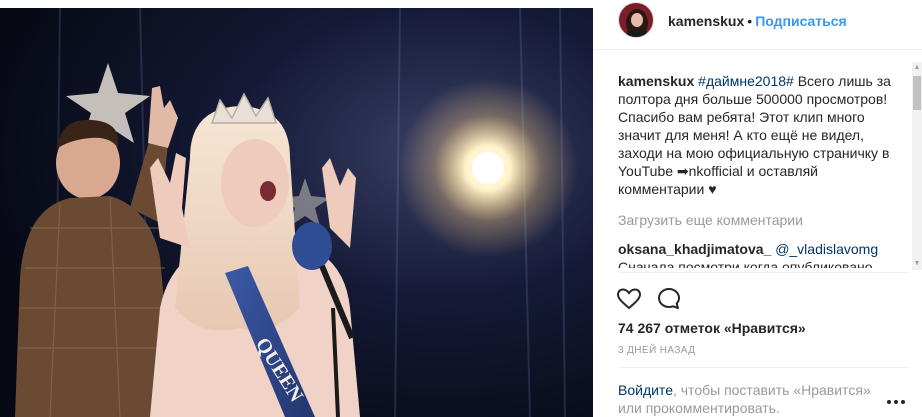 The image size is (922, 417). Describe the element at coordinates (656, 350) in the screenshot. I see `post-timestamp: 3 ДНЕЙ НАЗАД` at that location.